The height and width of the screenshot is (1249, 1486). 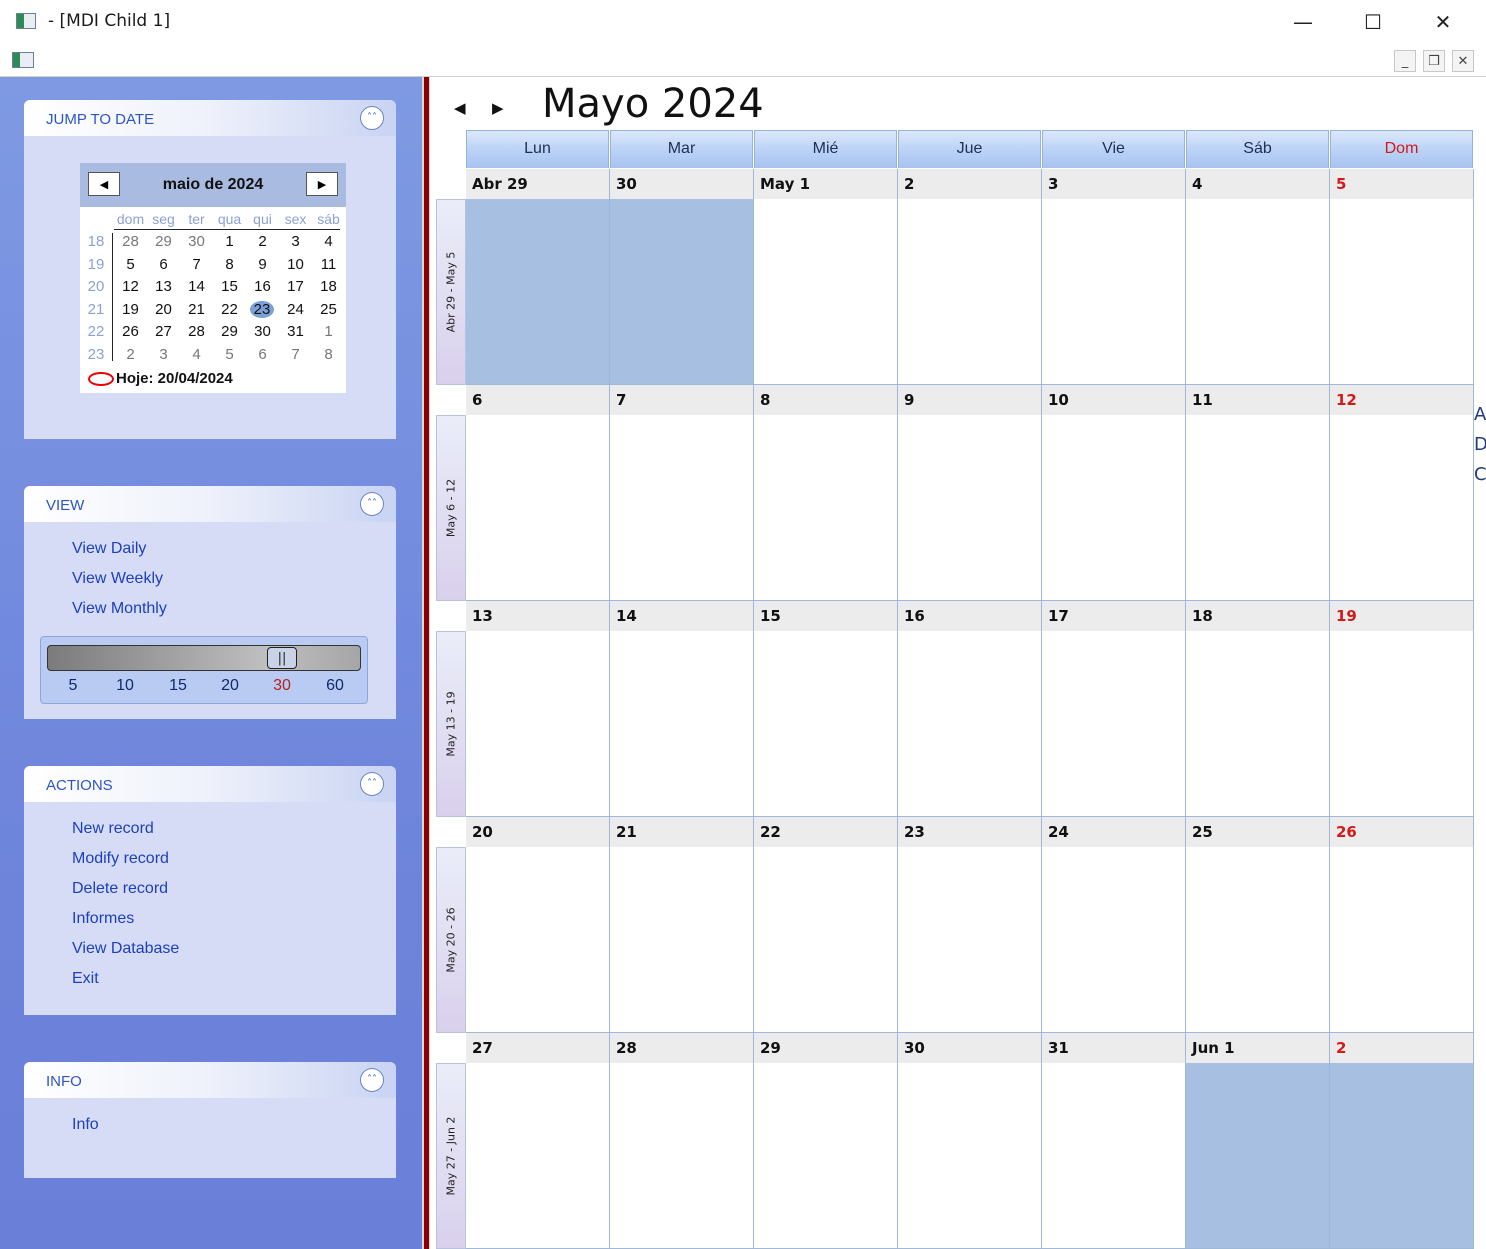 I want to click on mini-calendar-day: 17, so click(x=295, y=286).